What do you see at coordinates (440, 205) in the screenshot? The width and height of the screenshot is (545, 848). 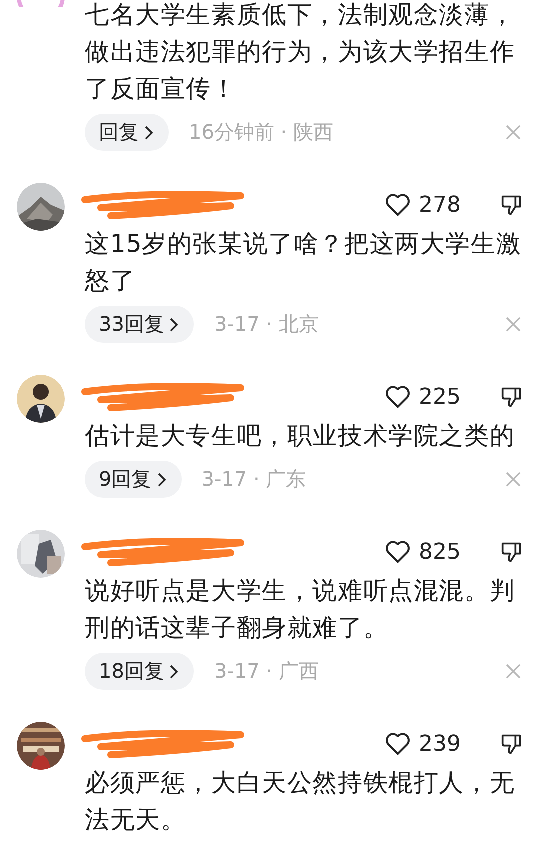 I see `like-count: 278` at bounding box center [440, 205].